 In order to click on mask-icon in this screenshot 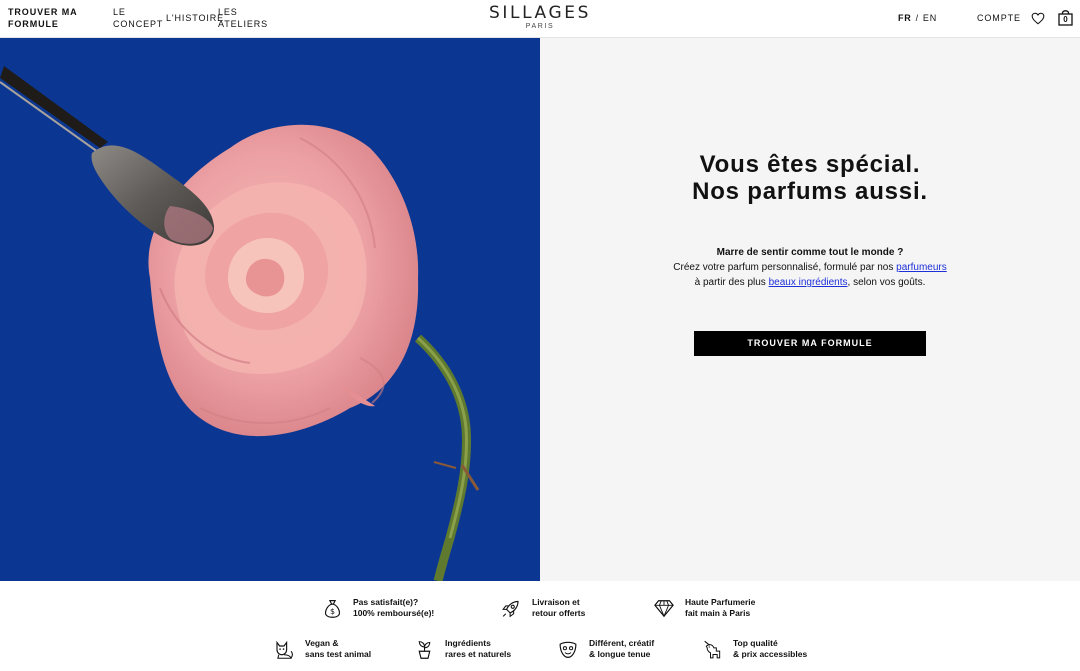, I will do `click(568, 649)`.